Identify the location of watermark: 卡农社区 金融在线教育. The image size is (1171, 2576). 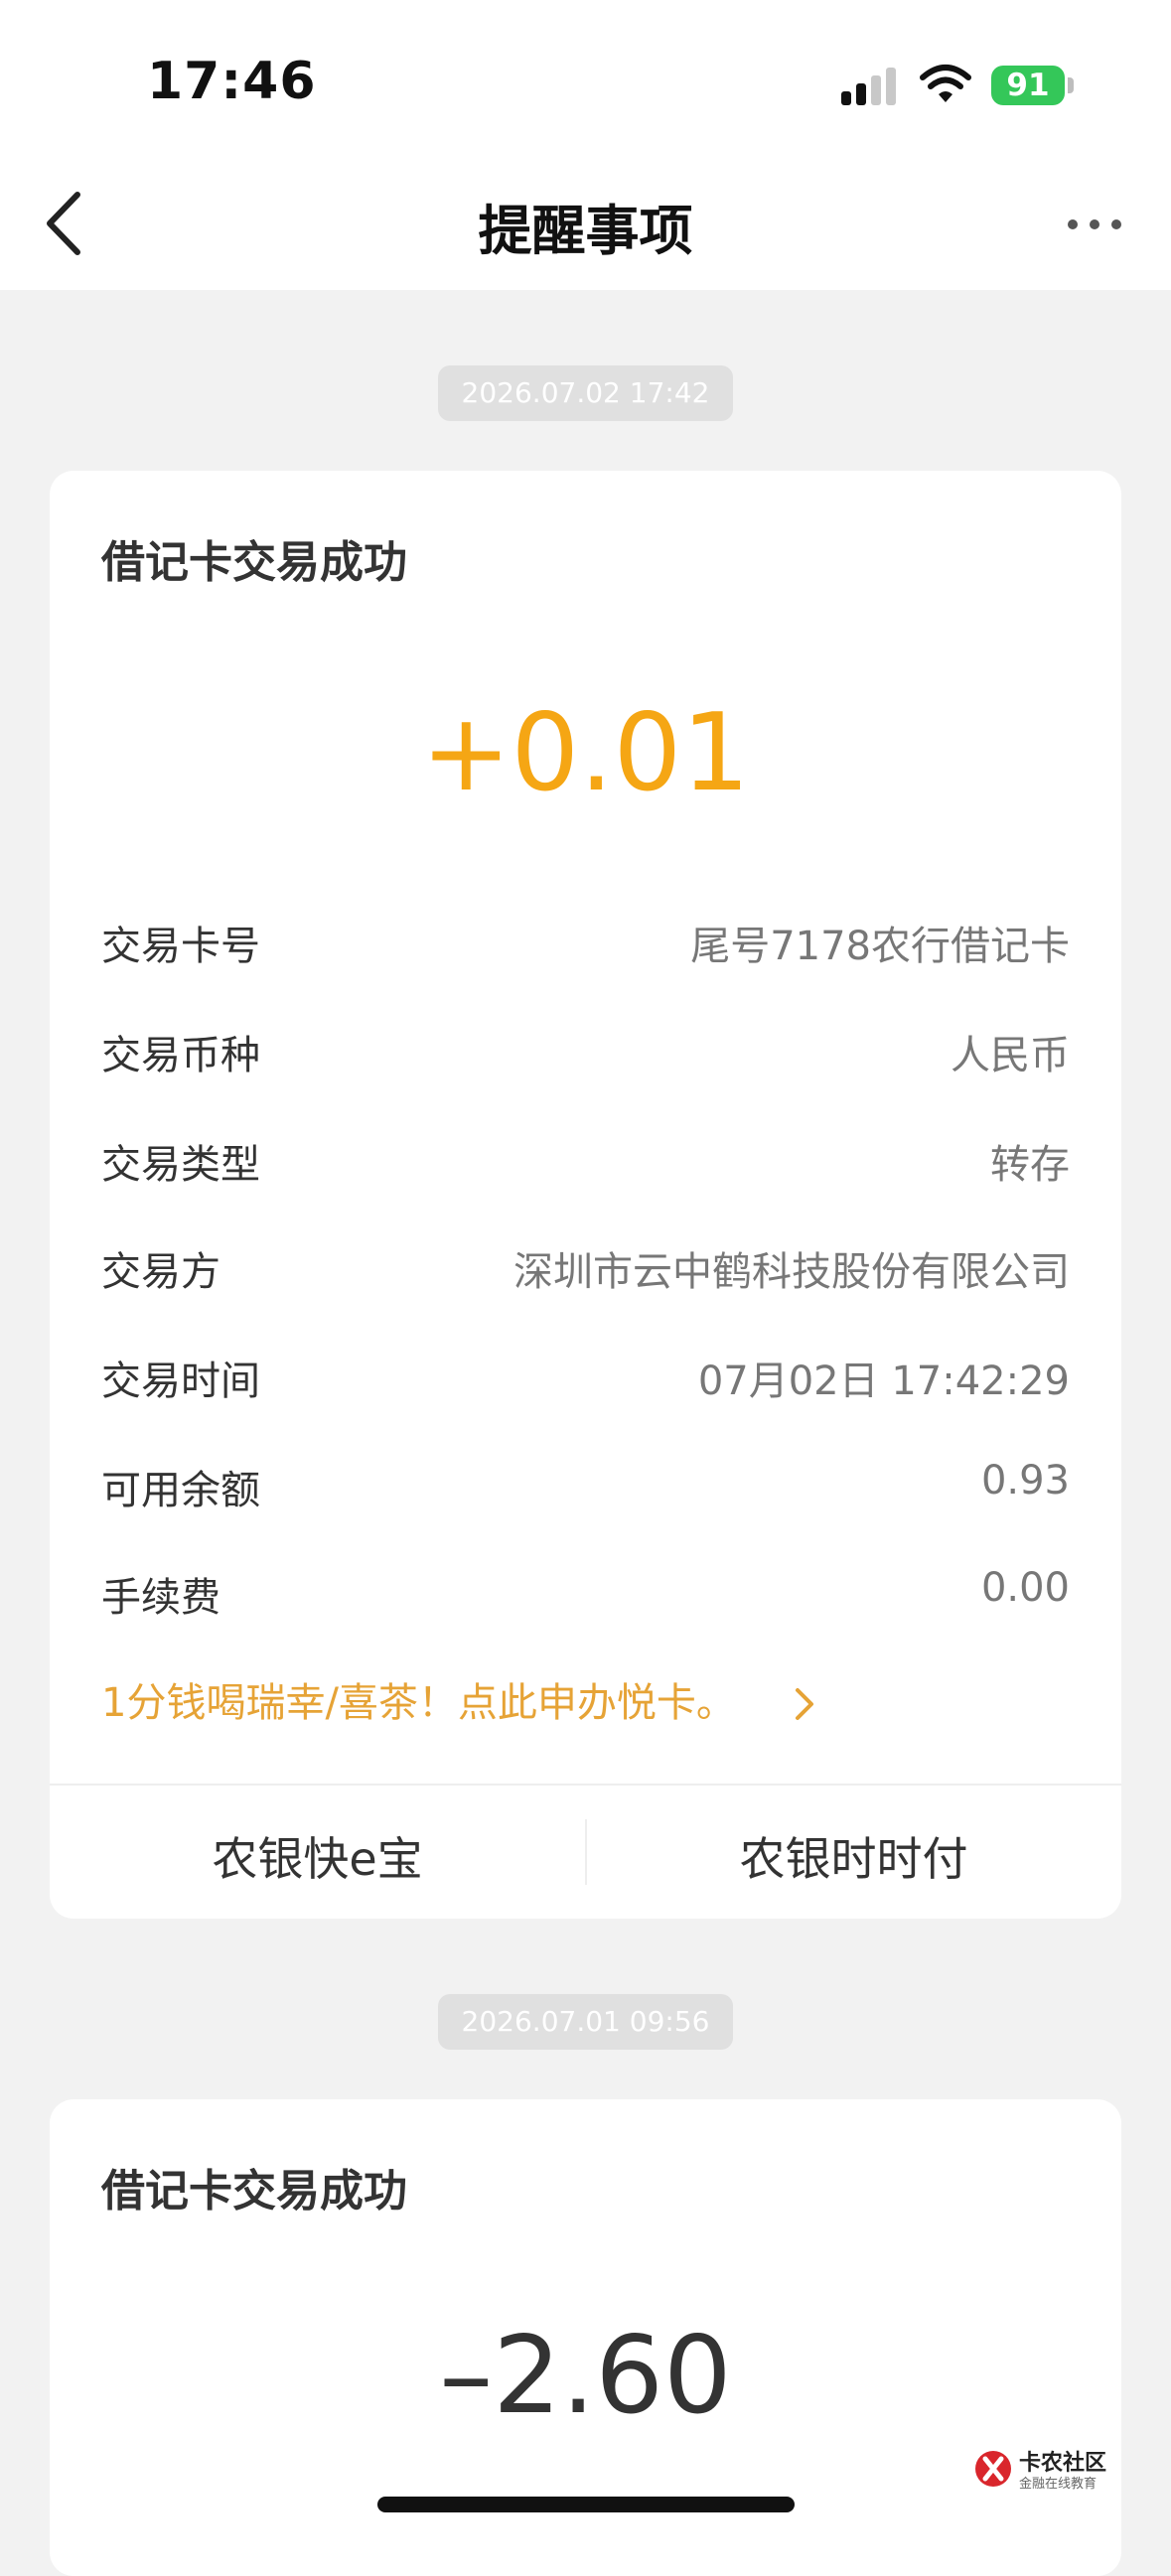
(1047, 2470).